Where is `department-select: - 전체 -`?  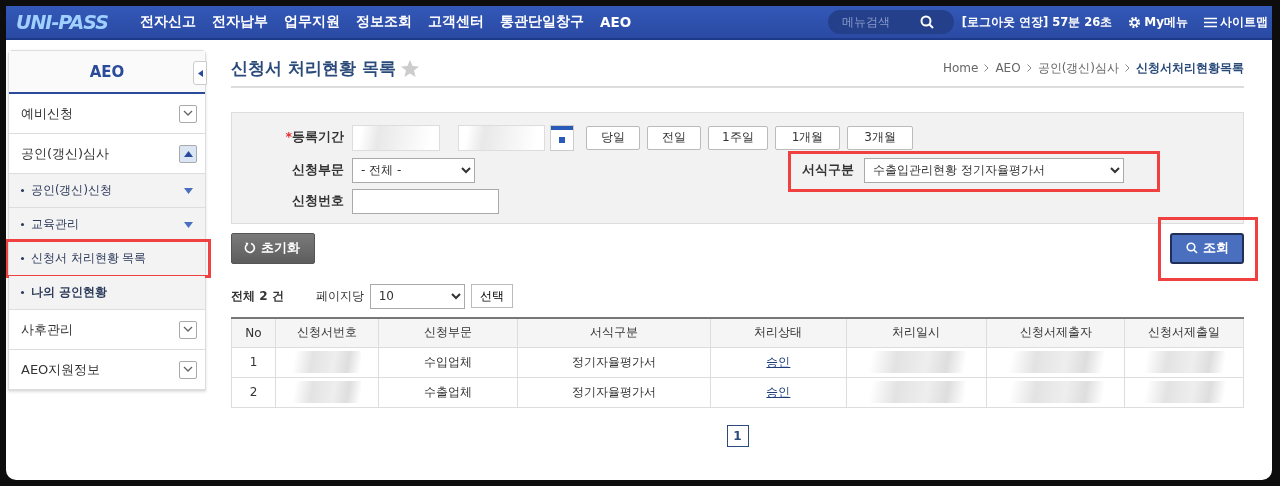
department-select: - 전체 - is located at coordinates (413, 170).